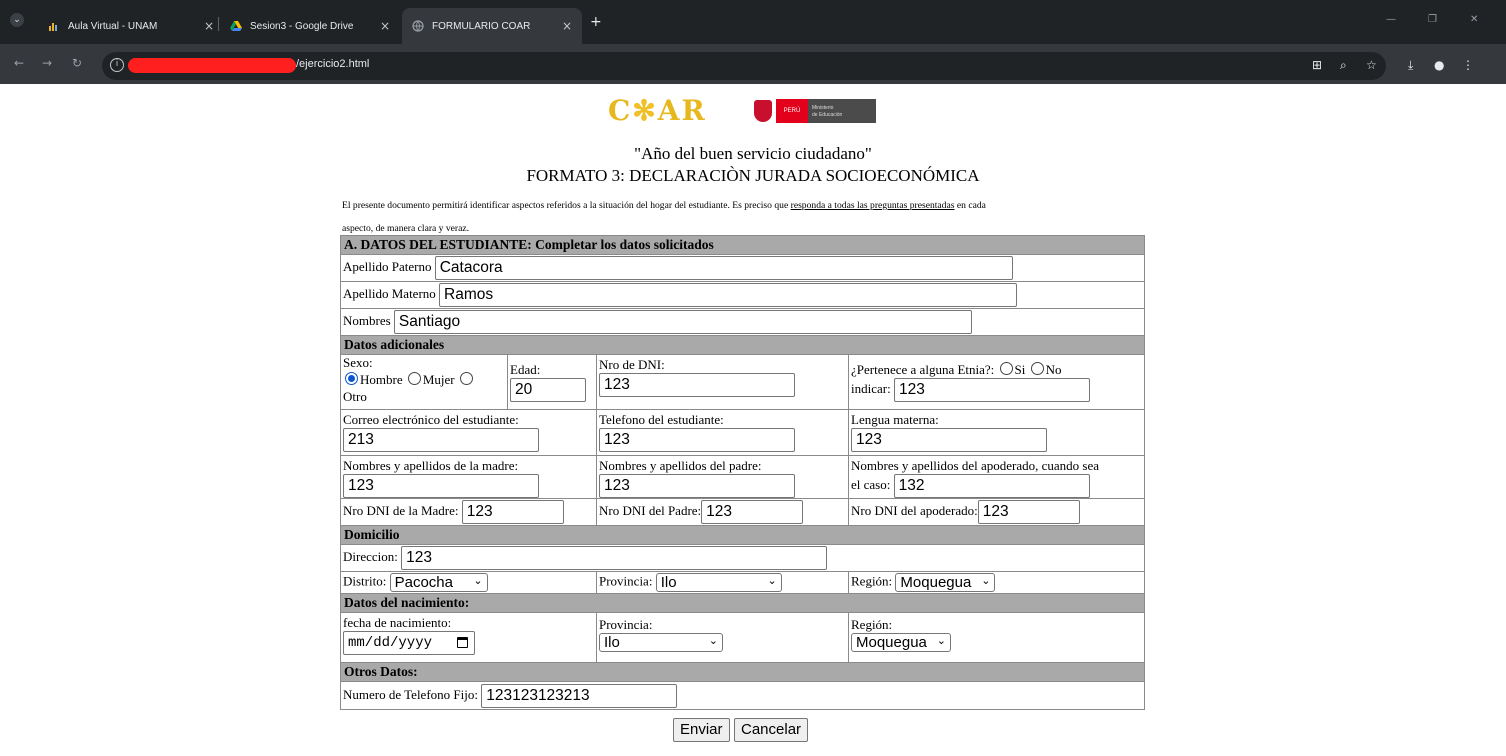 The width and height of the screenshot is (1506, 756). I want to click on fecha-nacimiento-input: mm/dd/yyyy, so click(409, 643).